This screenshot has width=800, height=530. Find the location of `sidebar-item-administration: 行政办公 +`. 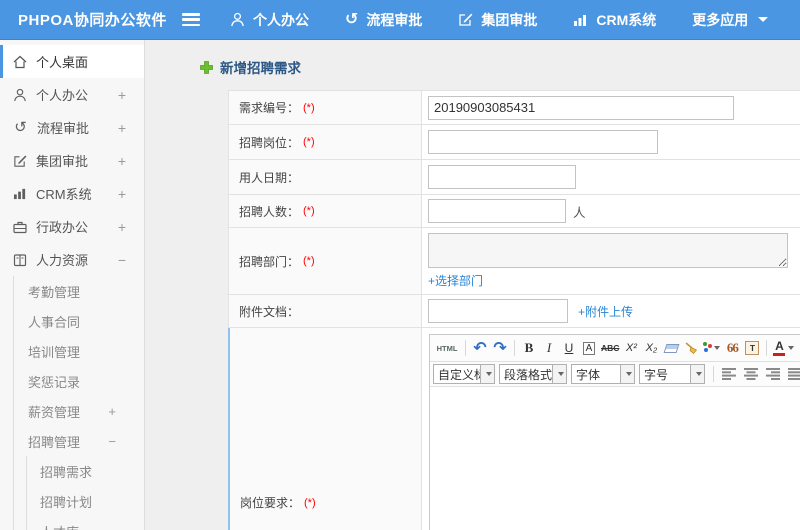

sidebar-item-administration: 行政办公 + is located at coordinates (72, 226).